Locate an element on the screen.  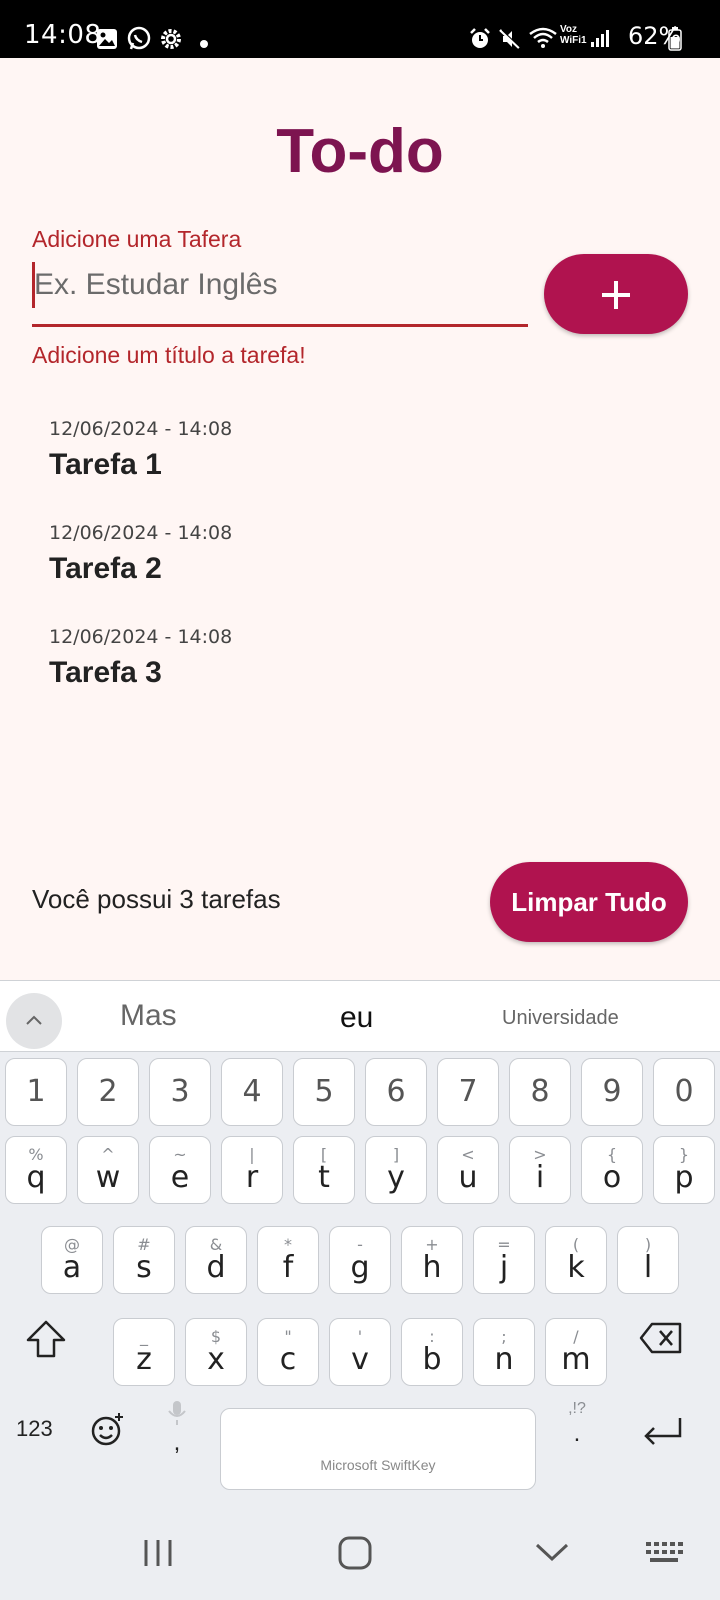
add-task-button is located at coordinates (616, 294).